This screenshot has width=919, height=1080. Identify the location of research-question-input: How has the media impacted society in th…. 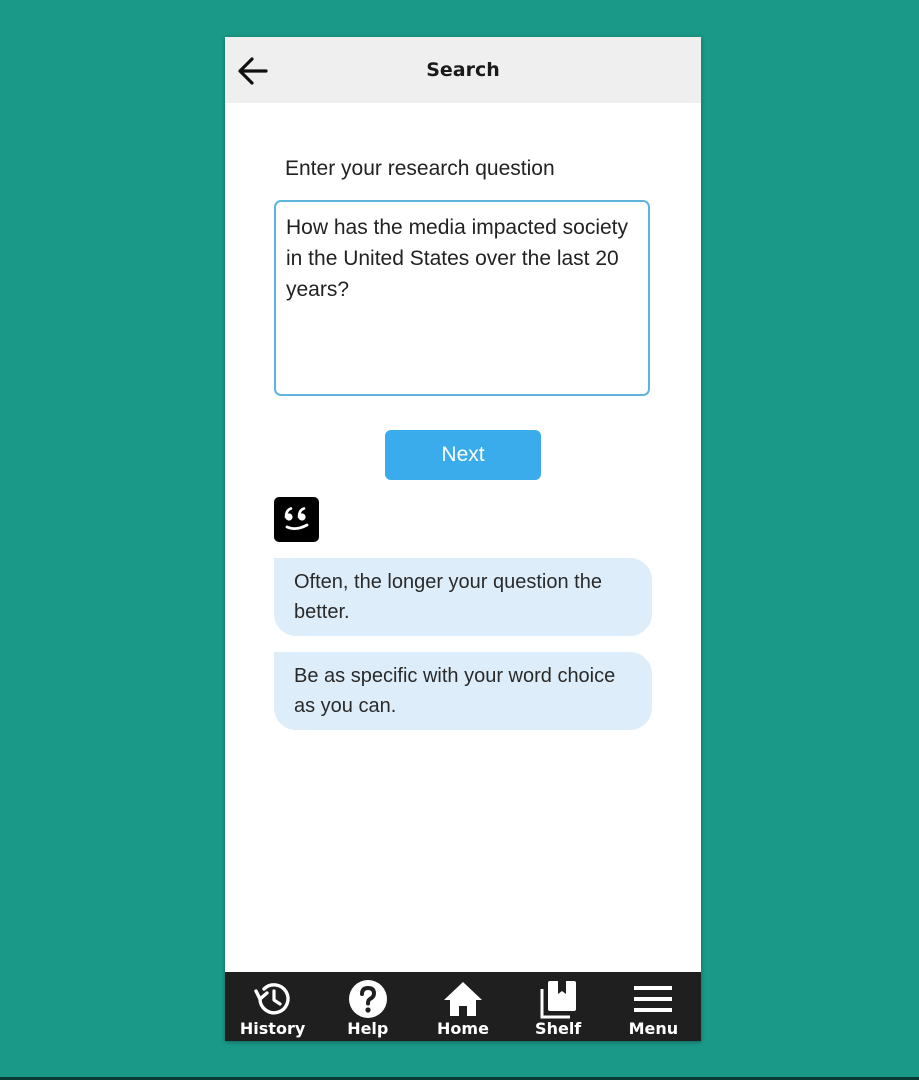
(462, 298).